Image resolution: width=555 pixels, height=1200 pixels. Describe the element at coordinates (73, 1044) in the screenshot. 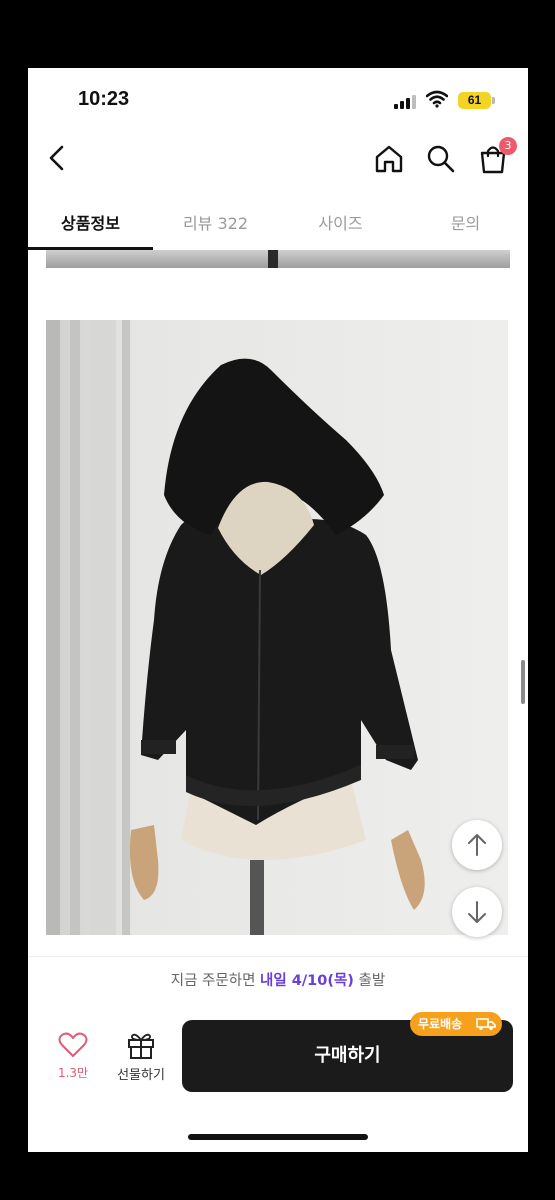

I see `heart-icon` at that location.